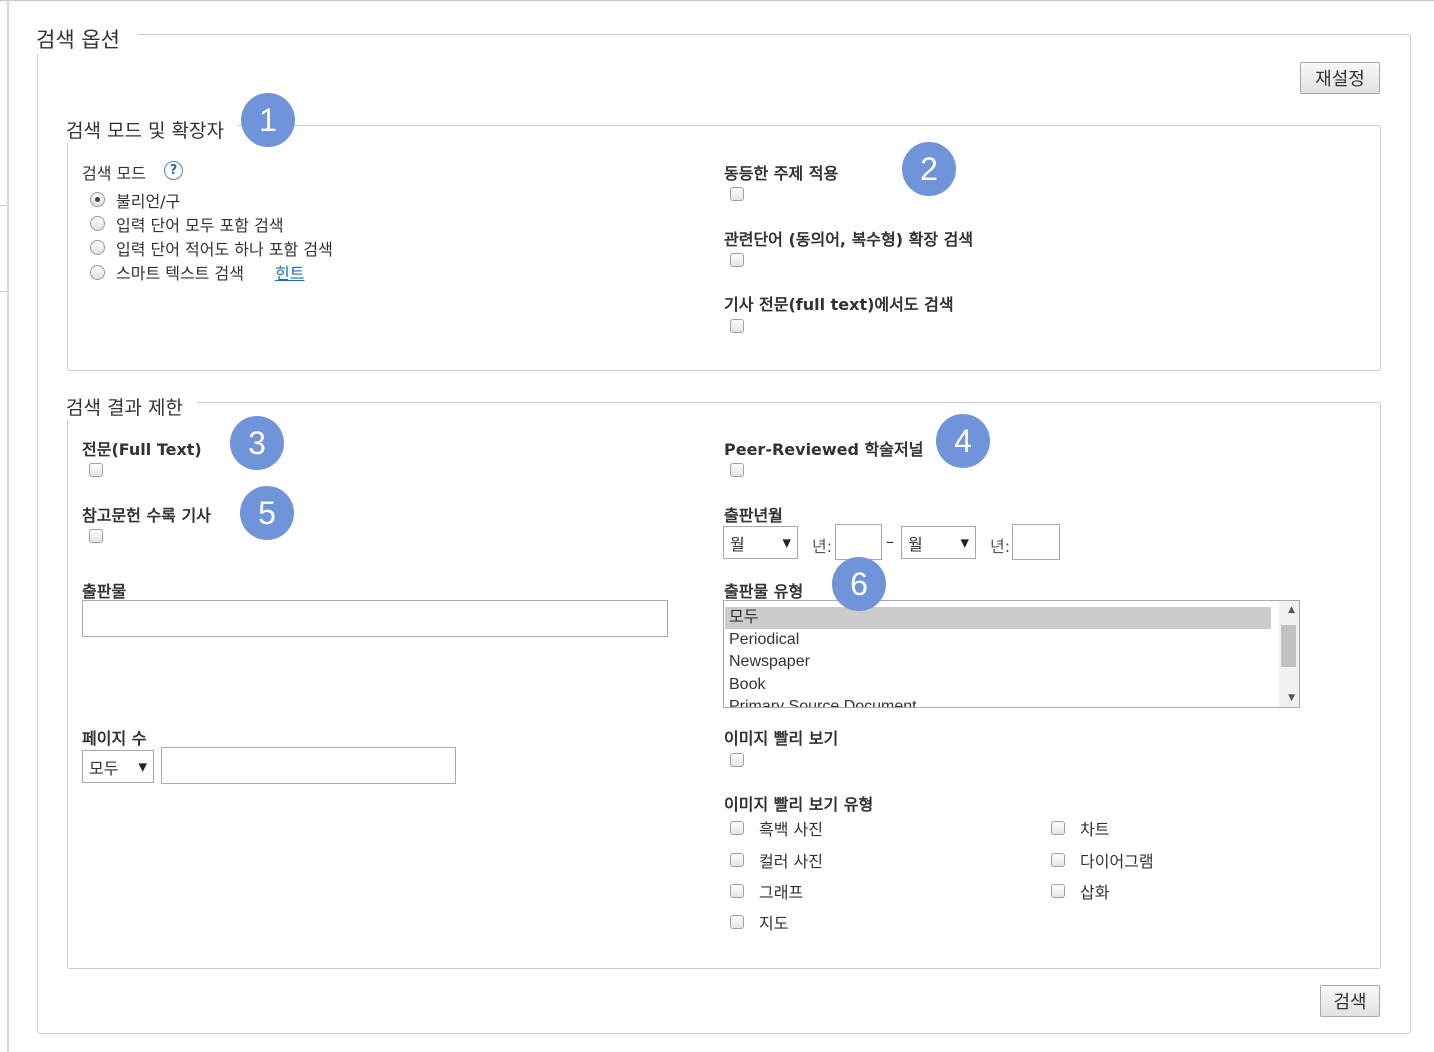 Image resolution: width=1434 pixels, height=1052 pixels. Describe the element at coordinates (87, 39) in the screenshot. I see `search-options-title: 검색 옵션` at that location.